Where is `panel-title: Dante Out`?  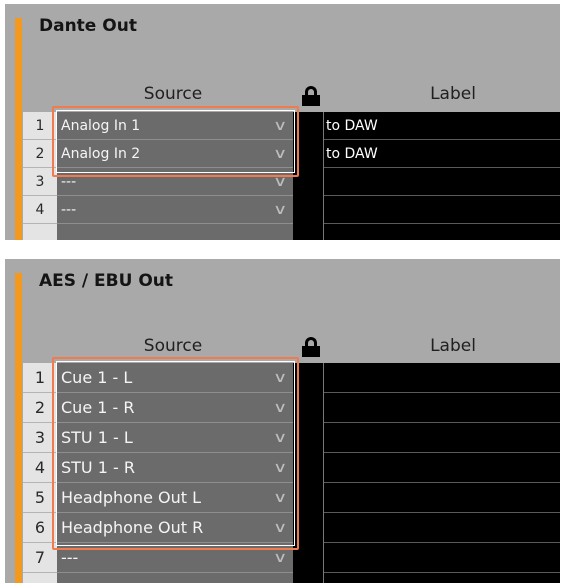
panel-title: Dante Out is located at coordinates (88, 26).